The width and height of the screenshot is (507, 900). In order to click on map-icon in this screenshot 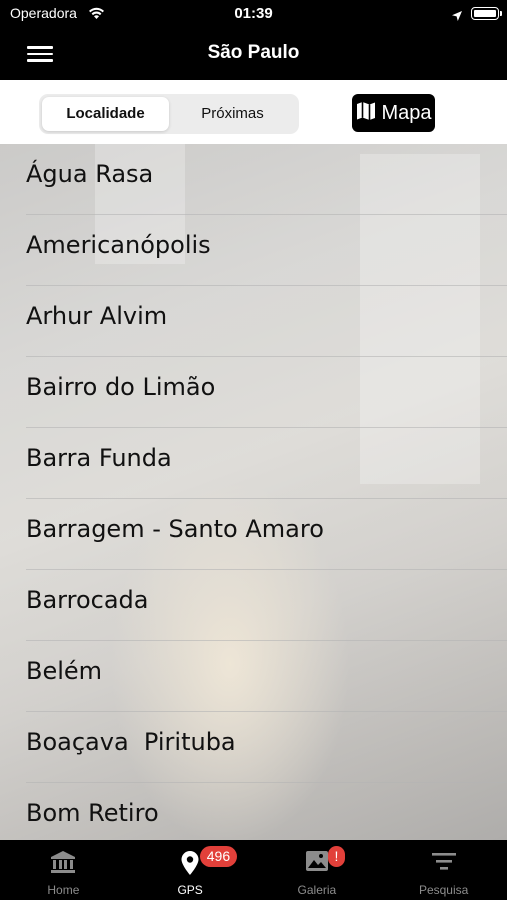, I will do `click(366, 113)`.